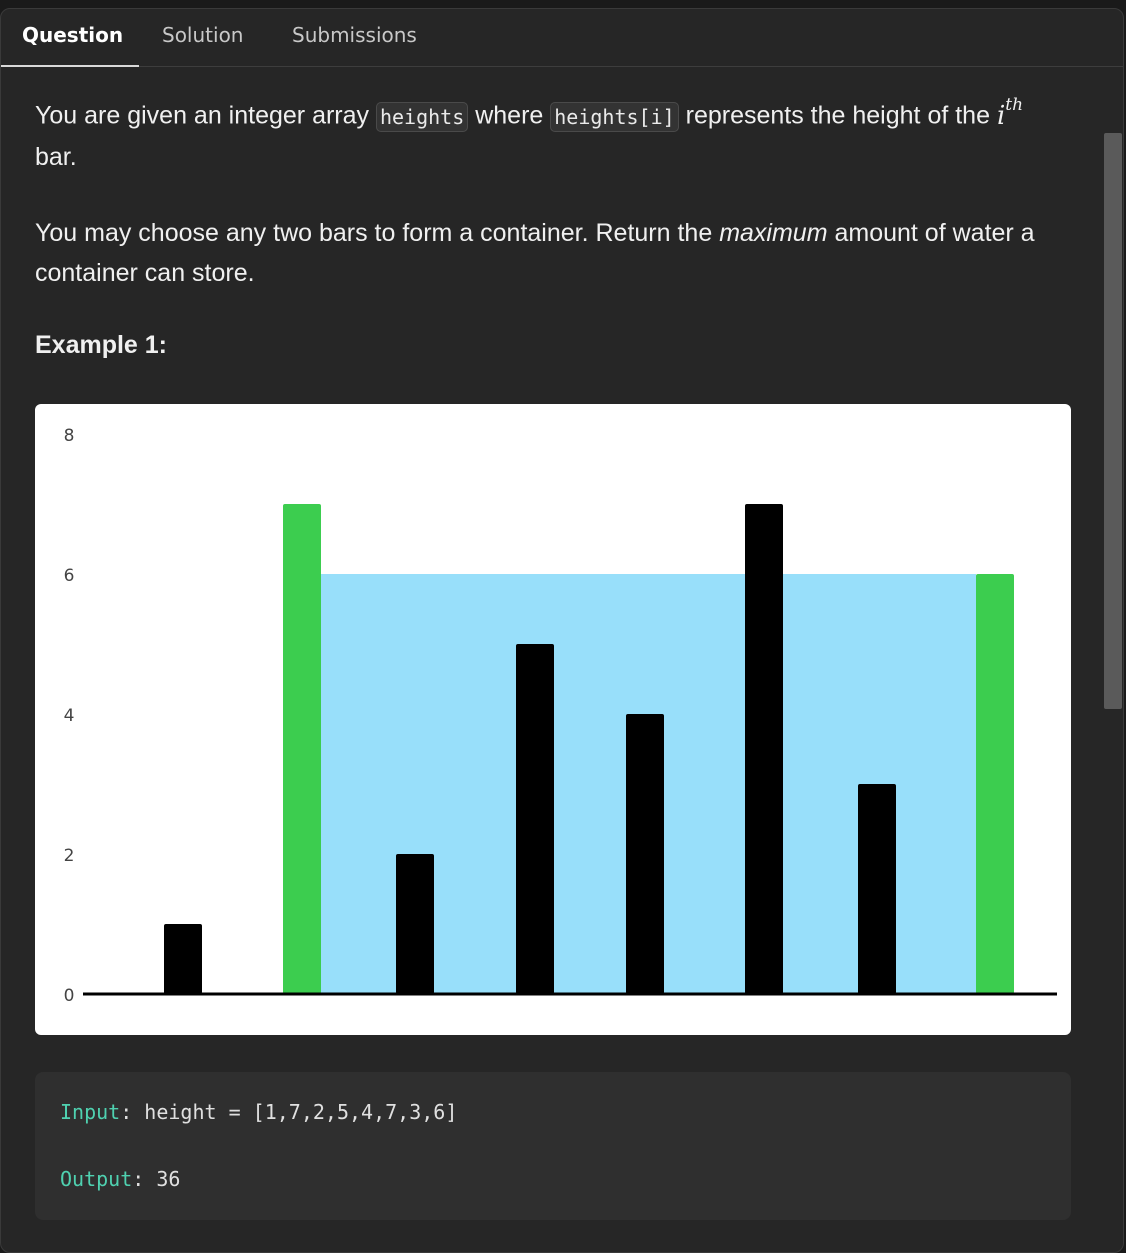 The width and height of the screenshot is (1126, 1253). Describe the element at coordinates (773, 233) in the screenshot. I see `emphasis-maximum: maximum` at that location.